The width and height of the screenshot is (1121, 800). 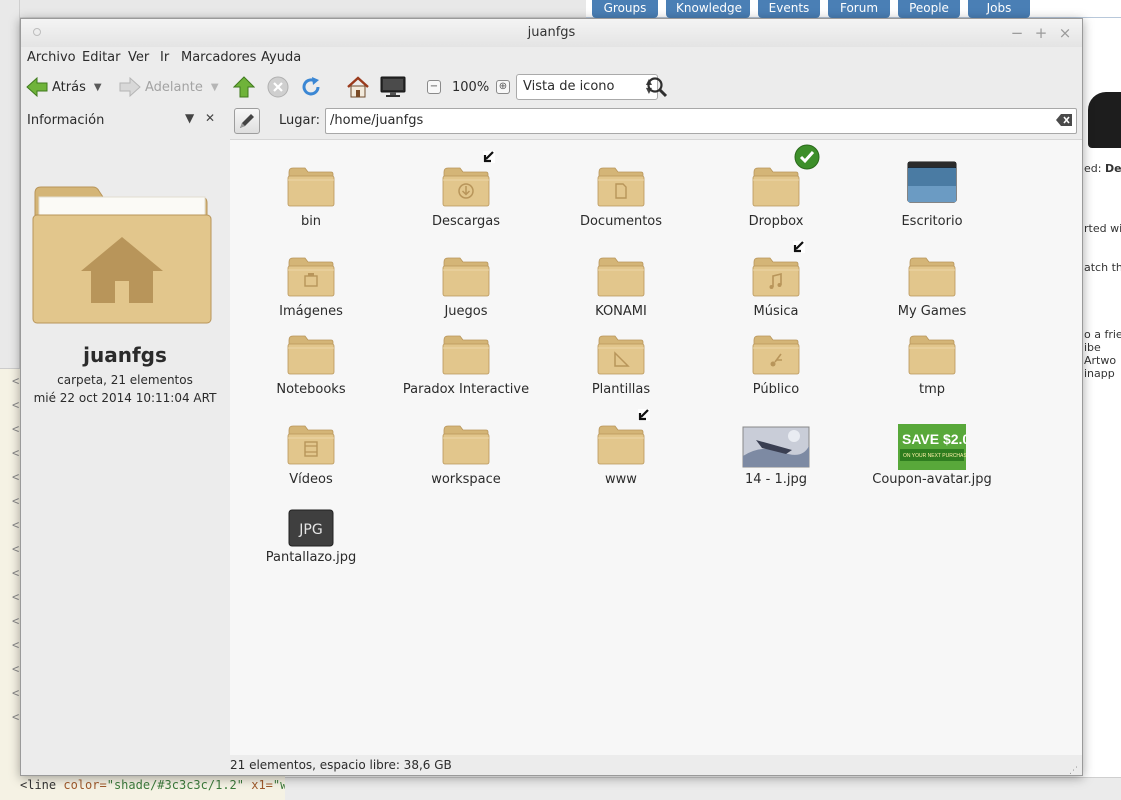 I want to click on back-button: Atrás ▼, so click(x=64, y=87).